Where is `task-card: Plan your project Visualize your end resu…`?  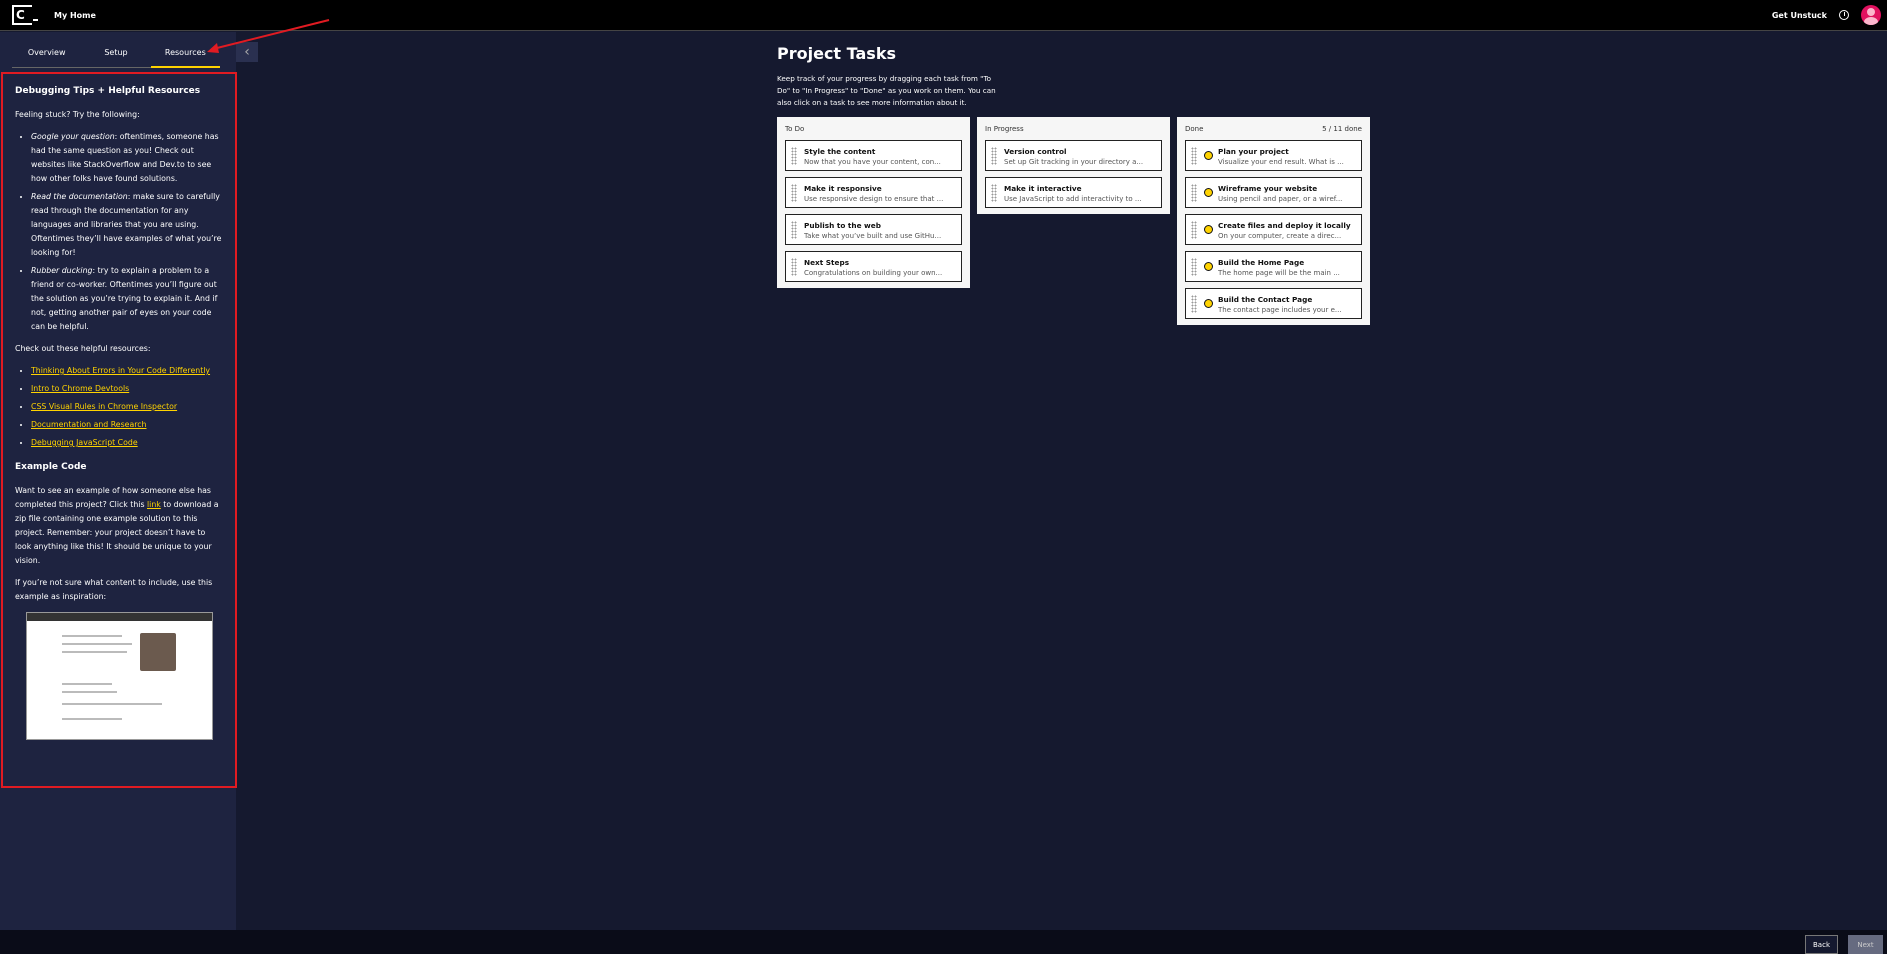 task-card: Plan your project Visualize your end resu… is located at coordinates (1273, 155).